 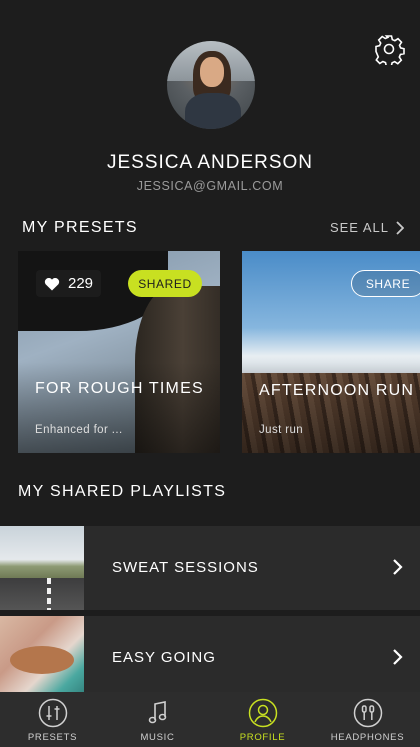 What do you see at coordinates (157, 737) in the screenshot?
I see `tab-label: MUSIC` at bounding box center [157, 737].